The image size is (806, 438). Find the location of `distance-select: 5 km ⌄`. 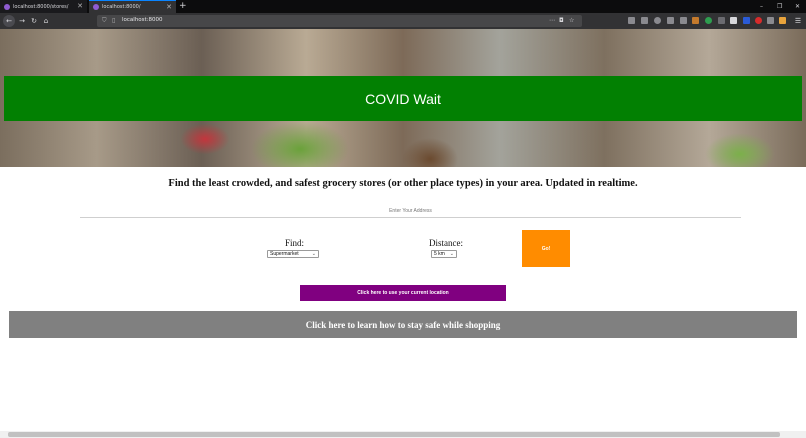

distance-select: 5 km ⌄ is located at coordinates (444, 254).